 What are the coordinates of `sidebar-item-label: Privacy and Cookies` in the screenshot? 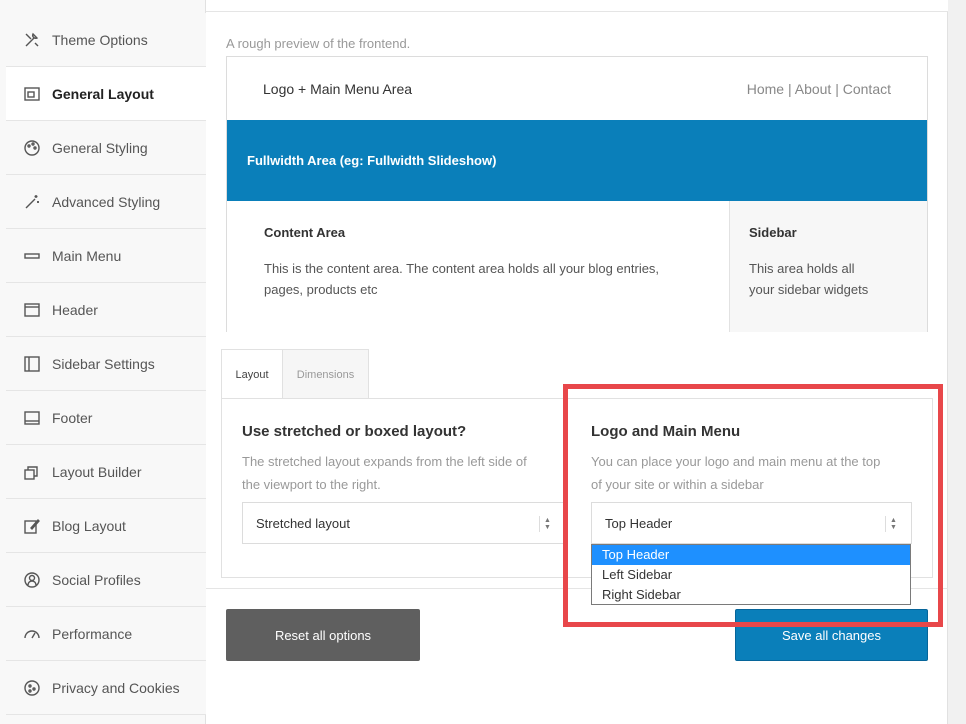 It's located at (116, 687).